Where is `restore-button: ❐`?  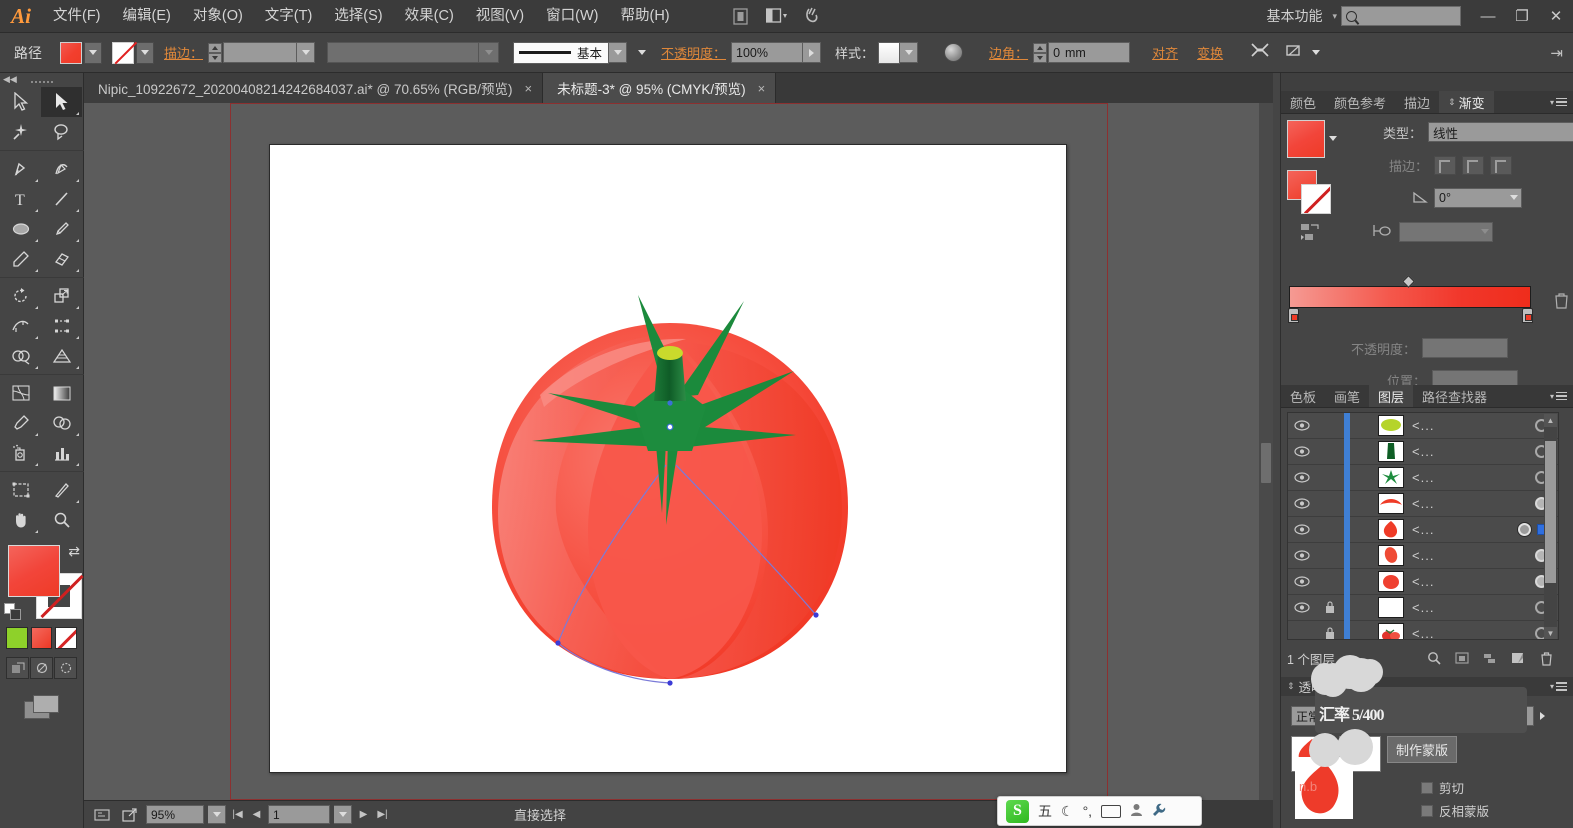
restore-button: ❐ is located at coordinates (1522, 16).